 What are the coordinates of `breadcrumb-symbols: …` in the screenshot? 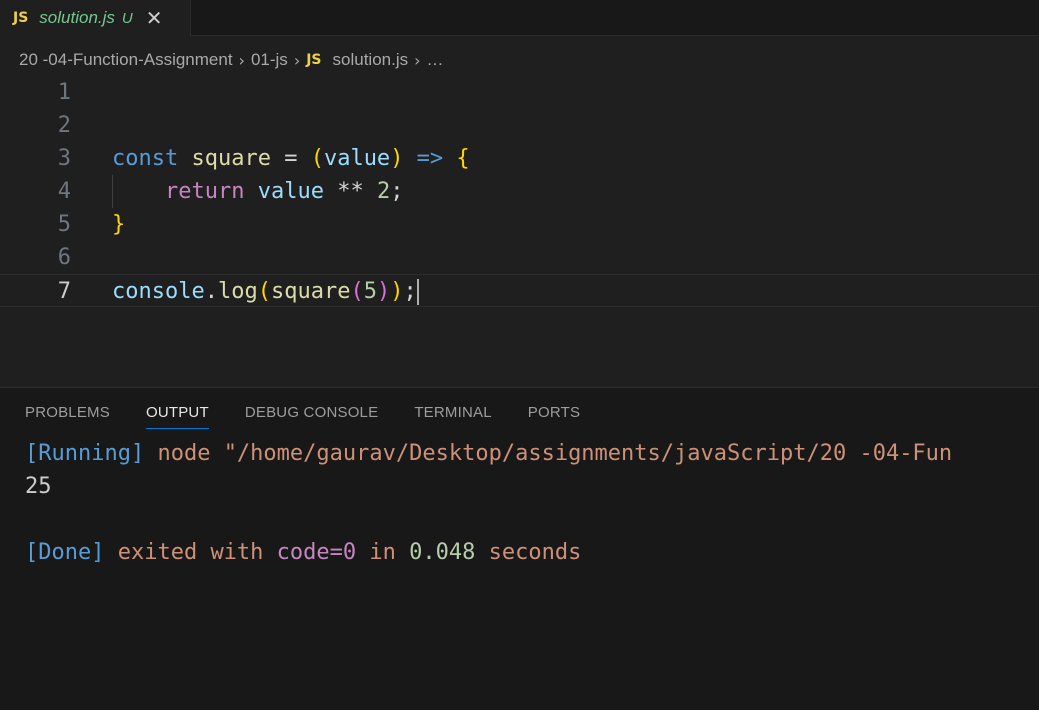 It's located at (435, 60).